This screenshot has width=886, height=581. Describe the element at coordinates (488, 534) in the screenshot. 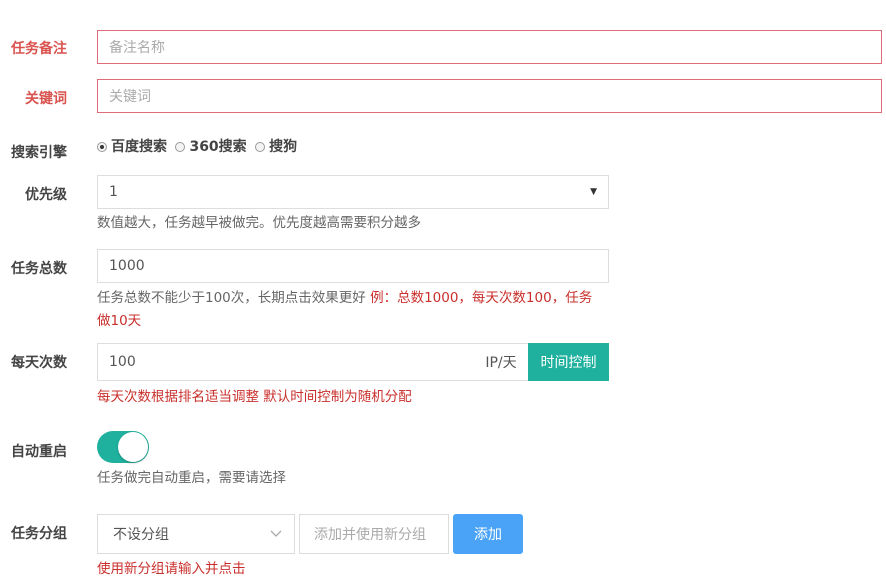

I see `add-group-button: 添加` at that location.